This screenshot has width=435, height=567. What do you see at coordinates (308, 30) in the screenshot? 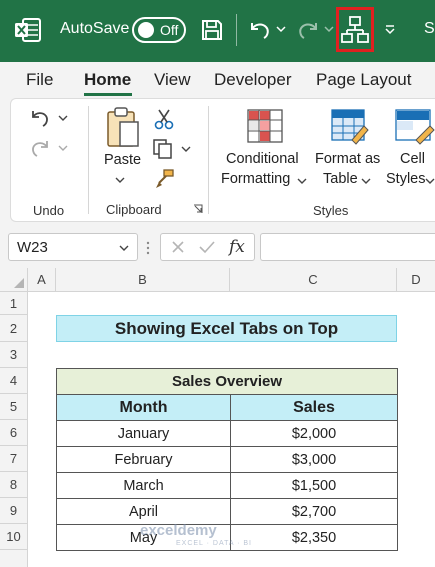
I see `redo-icon` at bounding box center [308, 30].